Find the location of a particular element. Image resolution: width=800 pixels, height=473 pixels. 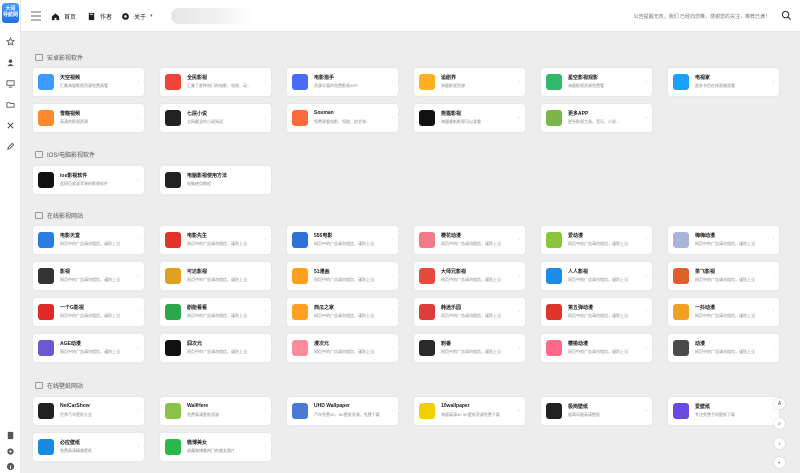

site-card: 韩迷乐园 网页中的广告请勿相信，谨防上当 › is located at coordinates (469, 312).